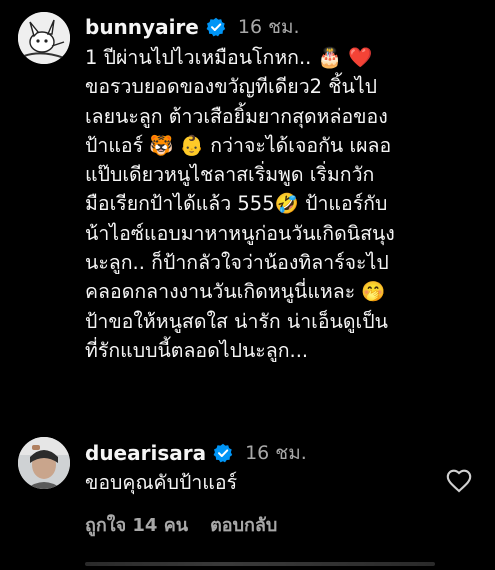 The height and width of the screenshot is (570, 495). I want to click on comment-actions: ถูกใจ 14 คน ตอบกลับ, so click(181, 524).